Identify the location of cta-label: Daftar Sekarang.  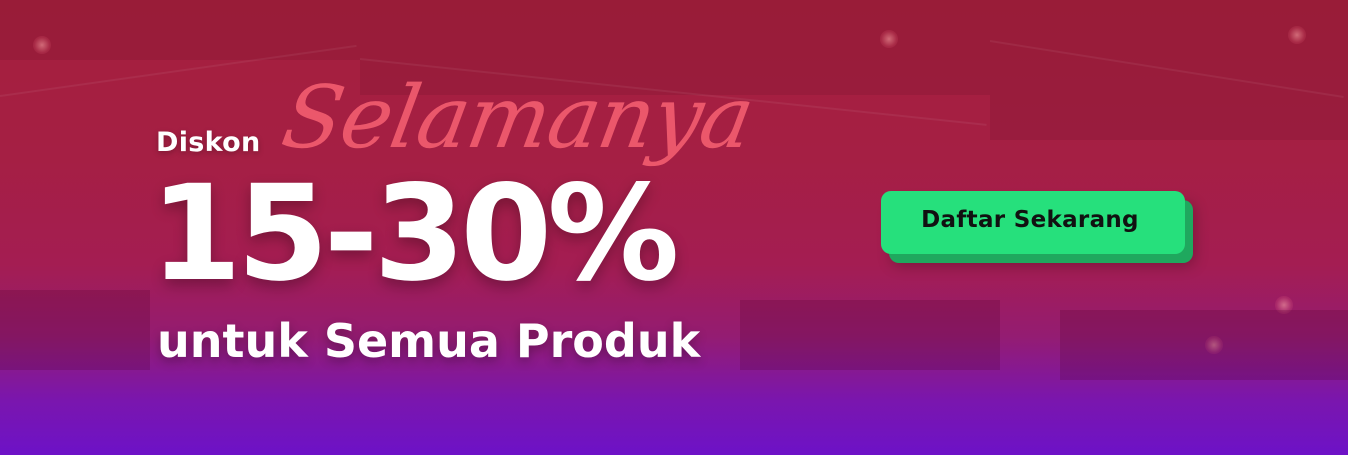
(1030, 219).